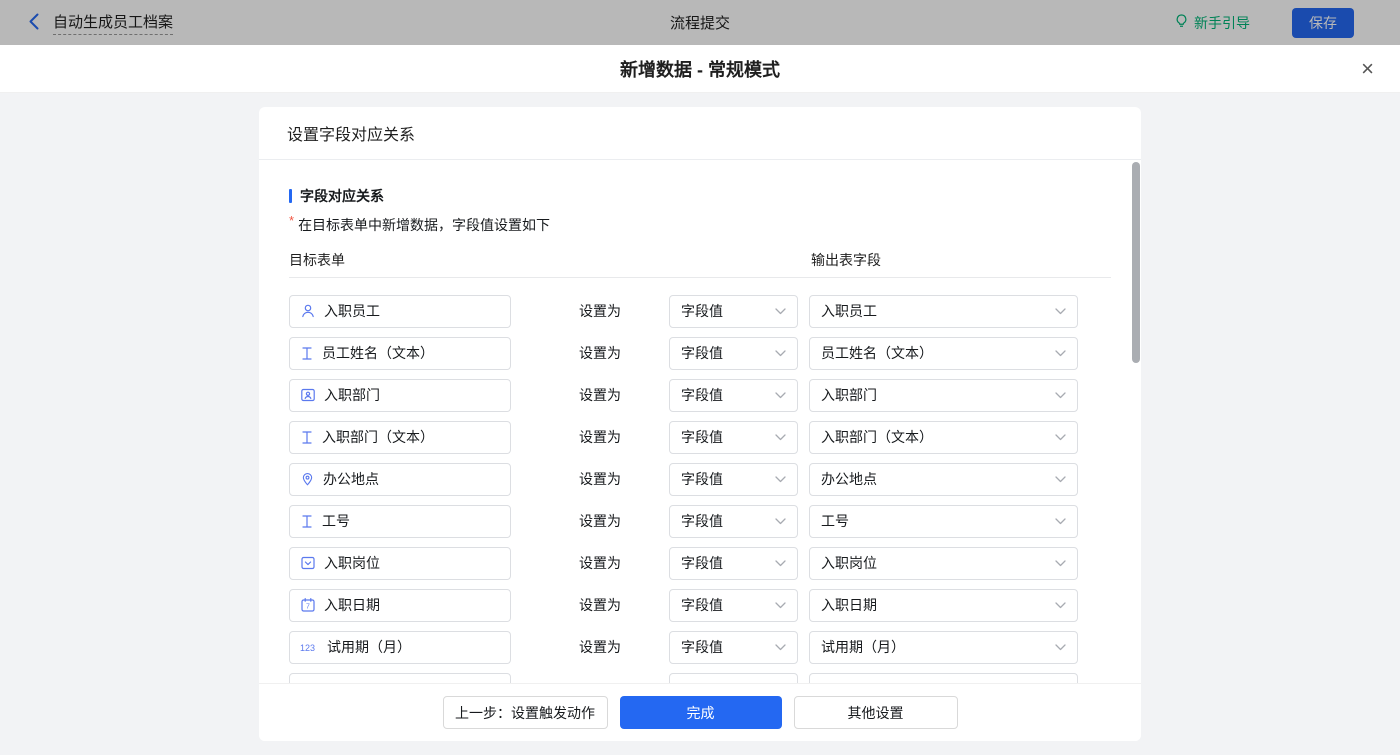  Describe the element at coordinates (943, 521) in the screenshot. I see `output-field-select: 工号` at that location.